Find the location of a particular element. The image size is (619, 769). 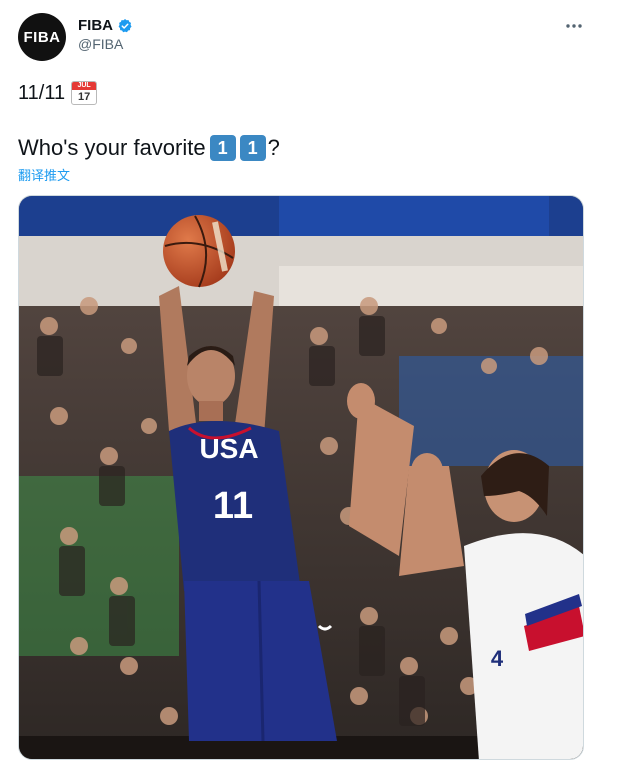

tweet-actions-partial is located at coordinates (298, 765).